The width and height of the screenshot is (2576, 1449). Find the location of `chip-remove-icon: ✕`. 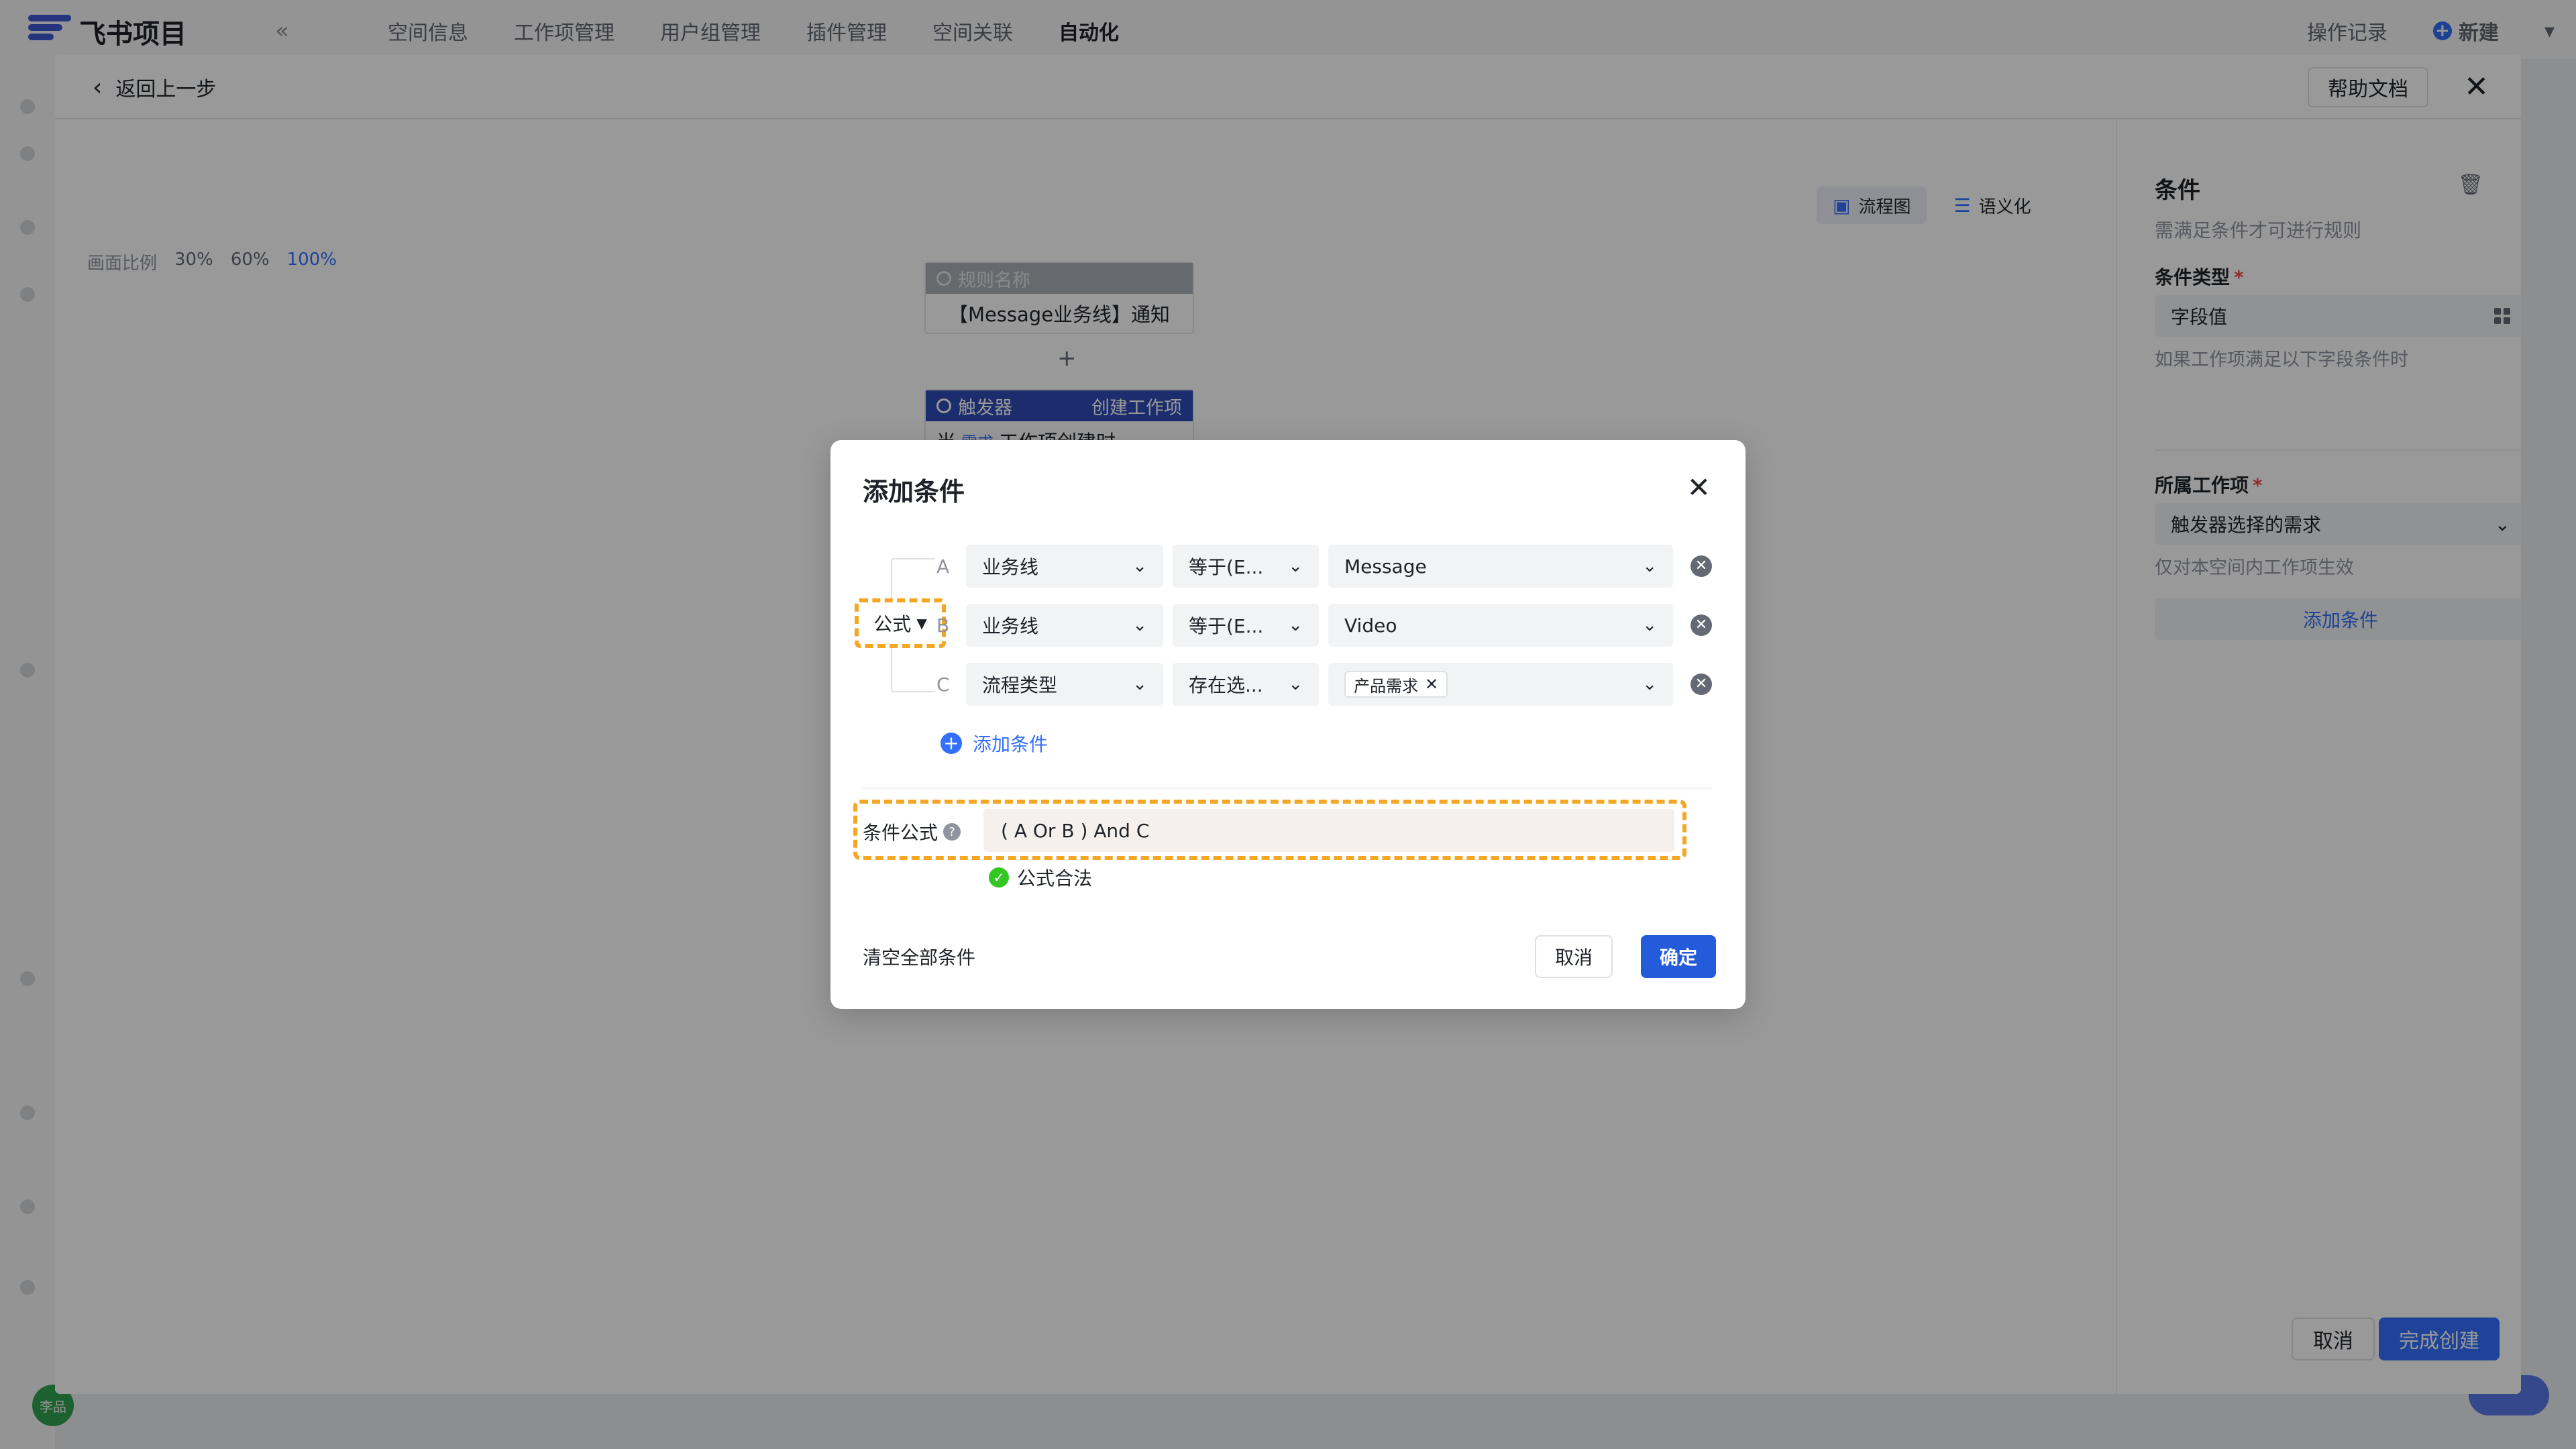

chip-remove-icon: ✕ is located at coordinates (1431, 684).